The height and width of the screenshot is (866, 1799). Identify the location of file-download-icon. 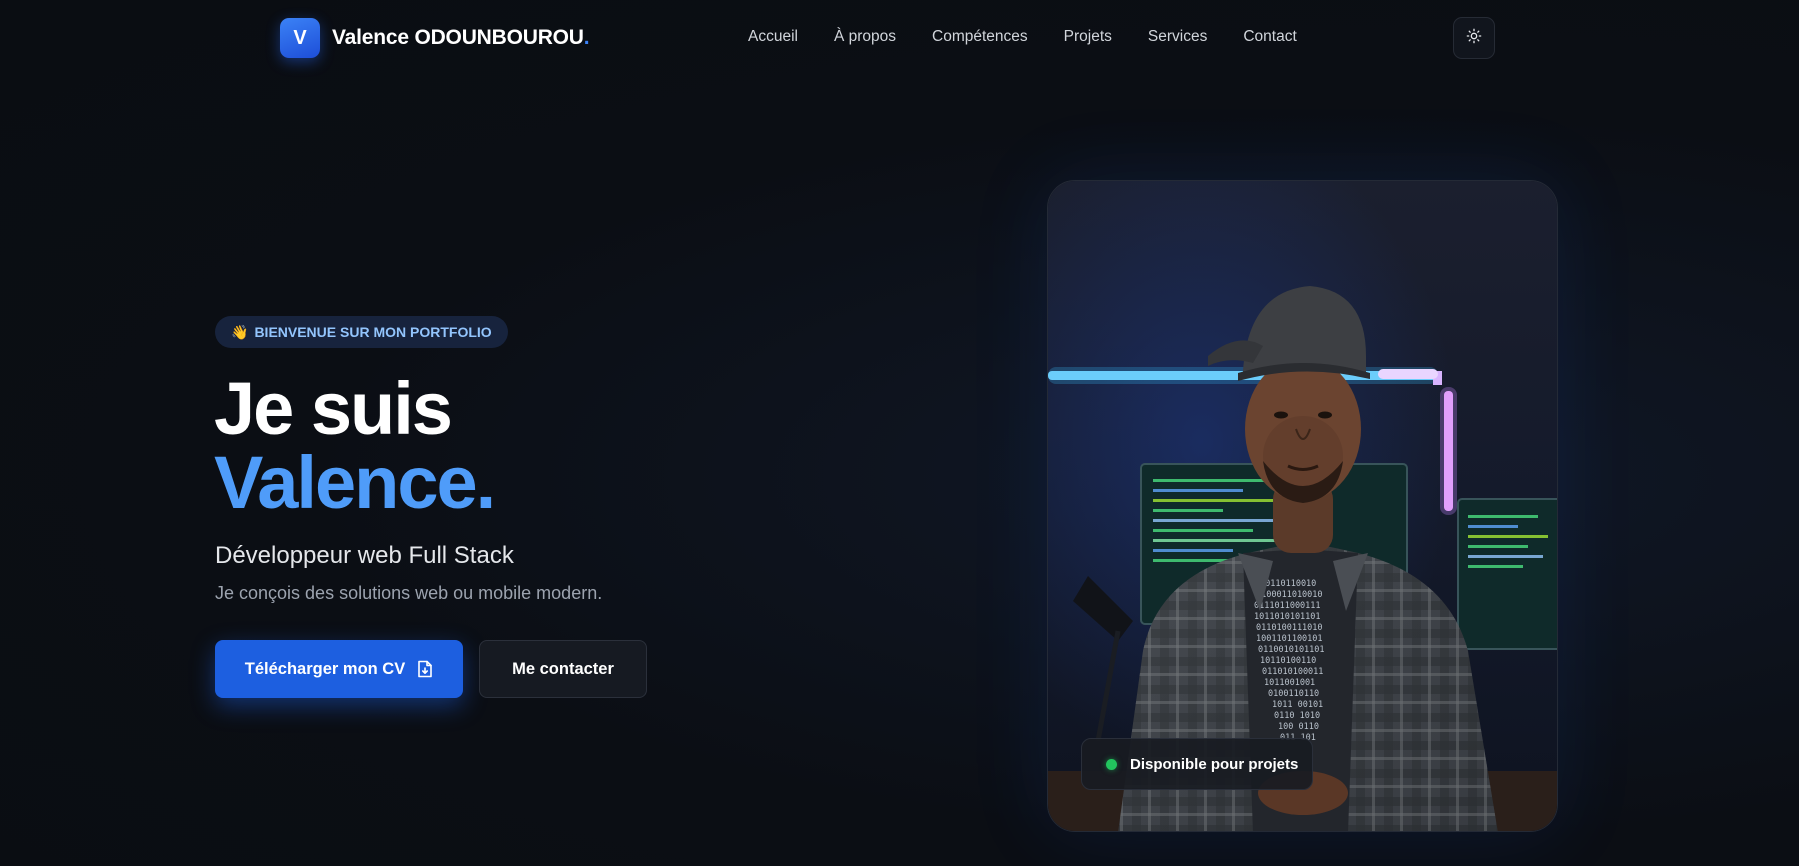
(425, 669).